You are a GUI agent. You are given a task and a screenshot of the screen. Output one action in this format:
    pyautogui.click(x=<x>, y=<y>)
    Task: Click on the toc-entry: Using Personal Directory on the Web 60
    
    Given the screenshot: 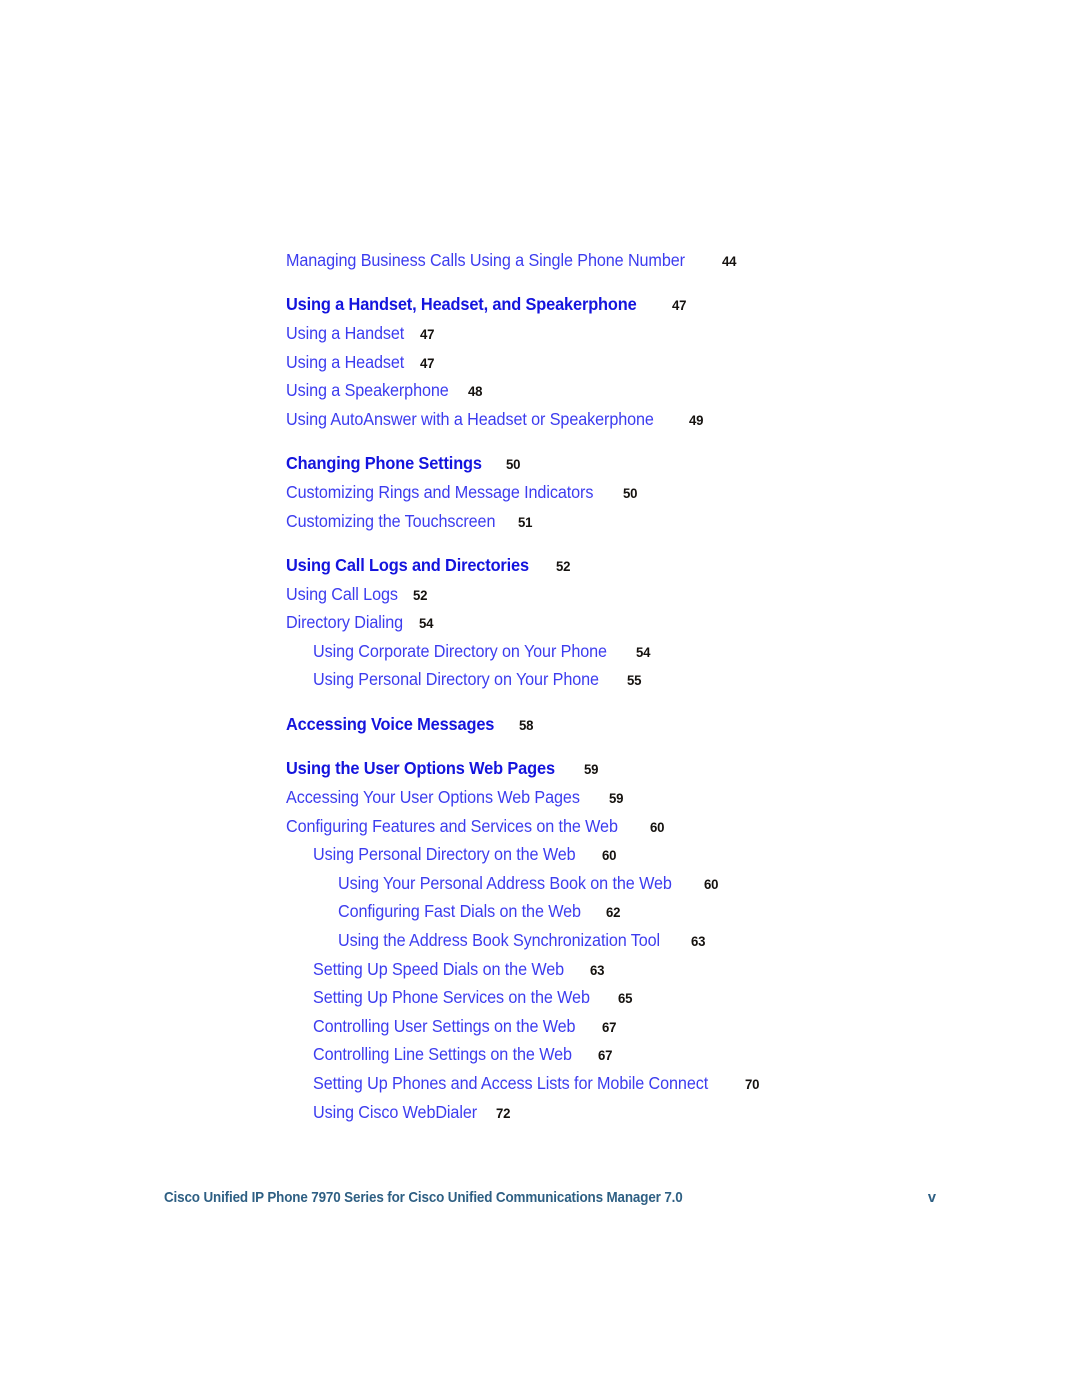 What is the action you would take?
    pyautogui.click(x=636, y=854)
    